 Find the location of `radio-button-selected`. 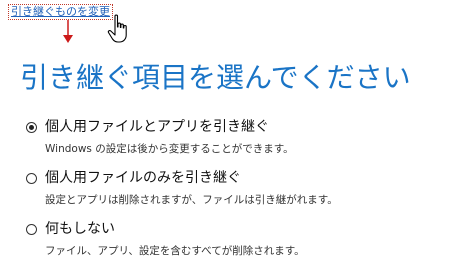

radio-button-selected is located at coordinates (31, 127).